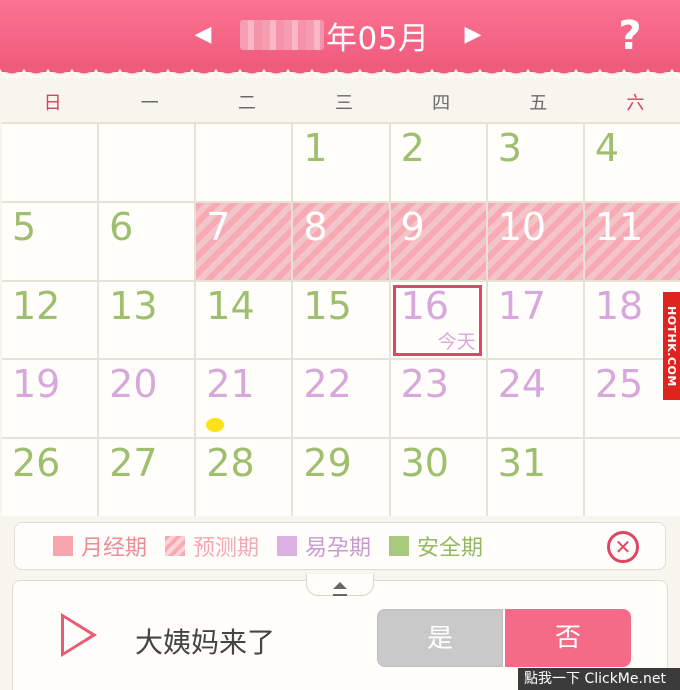  I want to click on day-cell-1: 1, so click(341, 162).